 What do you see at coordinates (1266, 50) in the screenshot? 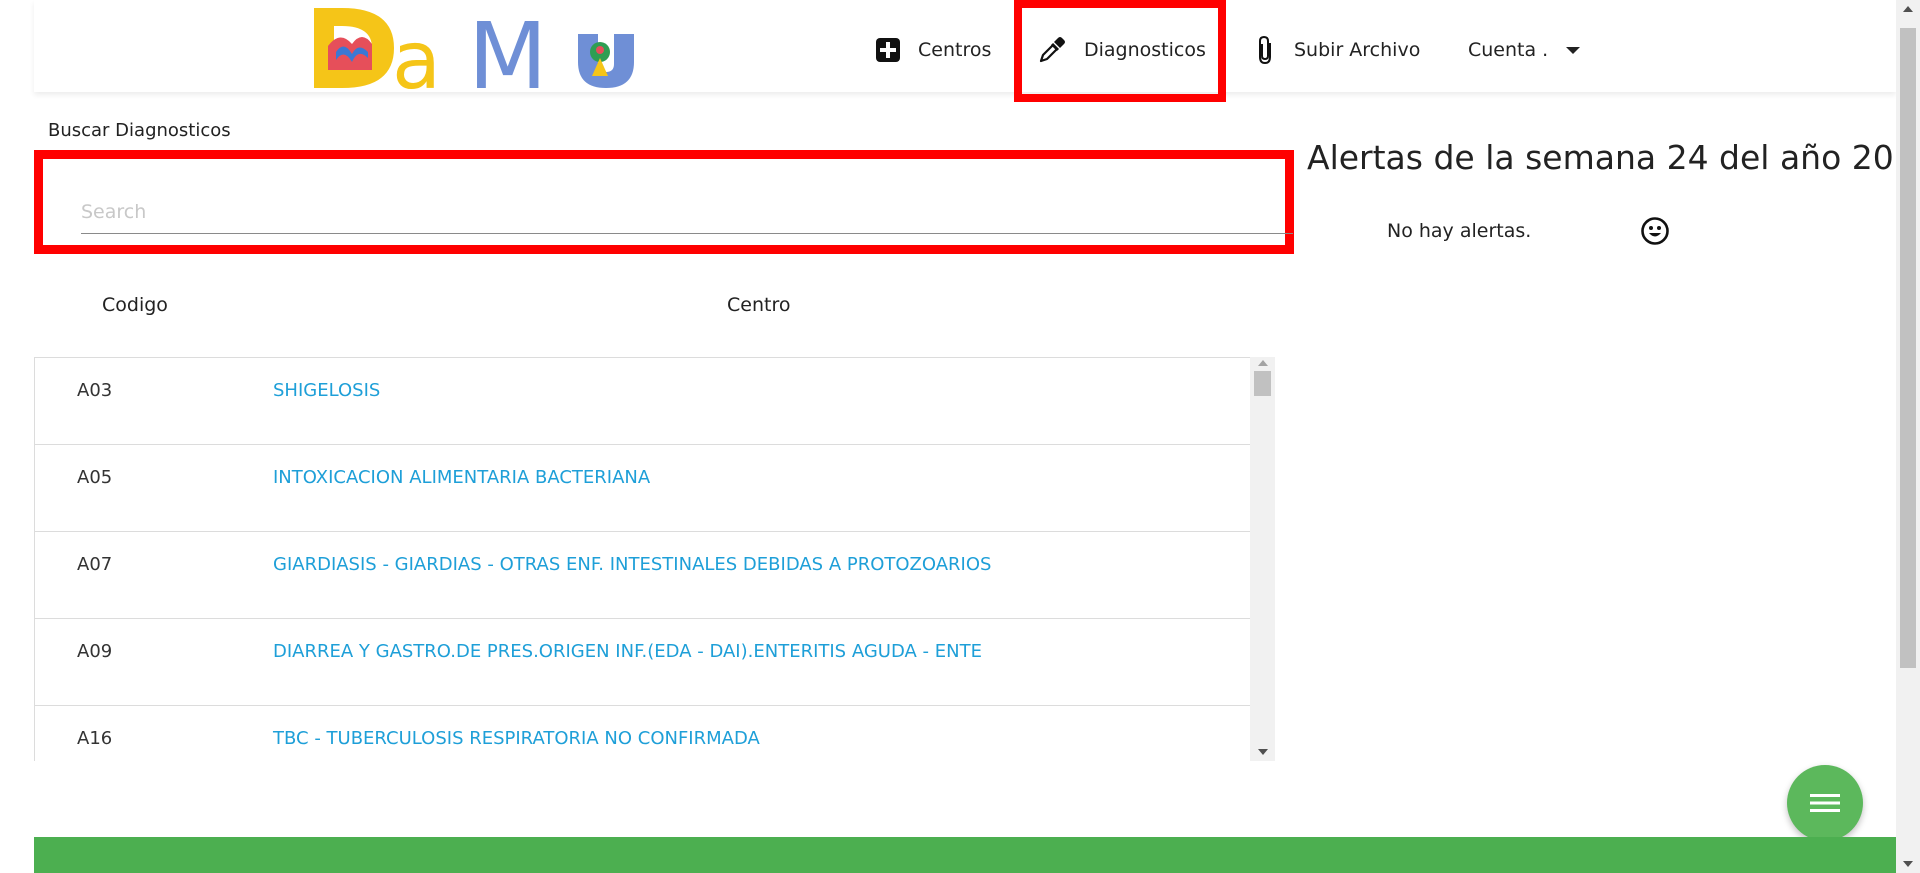
I see `paperclip-icon` at bounding box center [1266, 50].